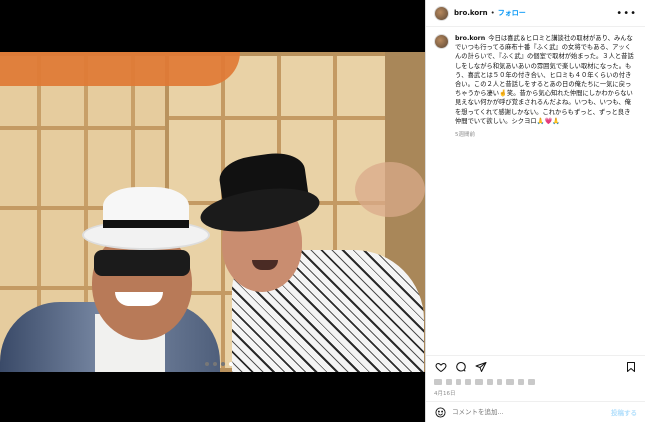 The width and height of the screenshot is (645, 422). Describe the element at coordinates (465, 135) in the screenshot. I see `caption-time-ago: 5週間前` at that location.